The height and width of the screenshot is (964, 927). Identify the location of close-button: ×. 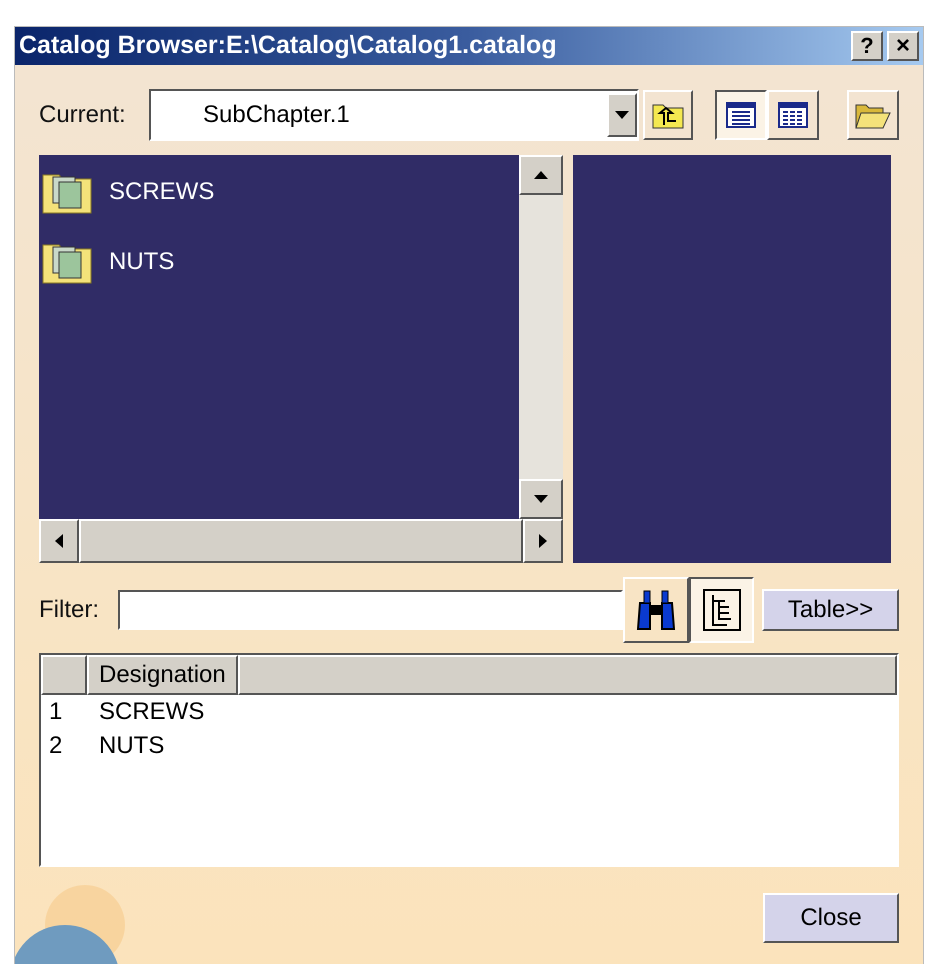
(903, 46).